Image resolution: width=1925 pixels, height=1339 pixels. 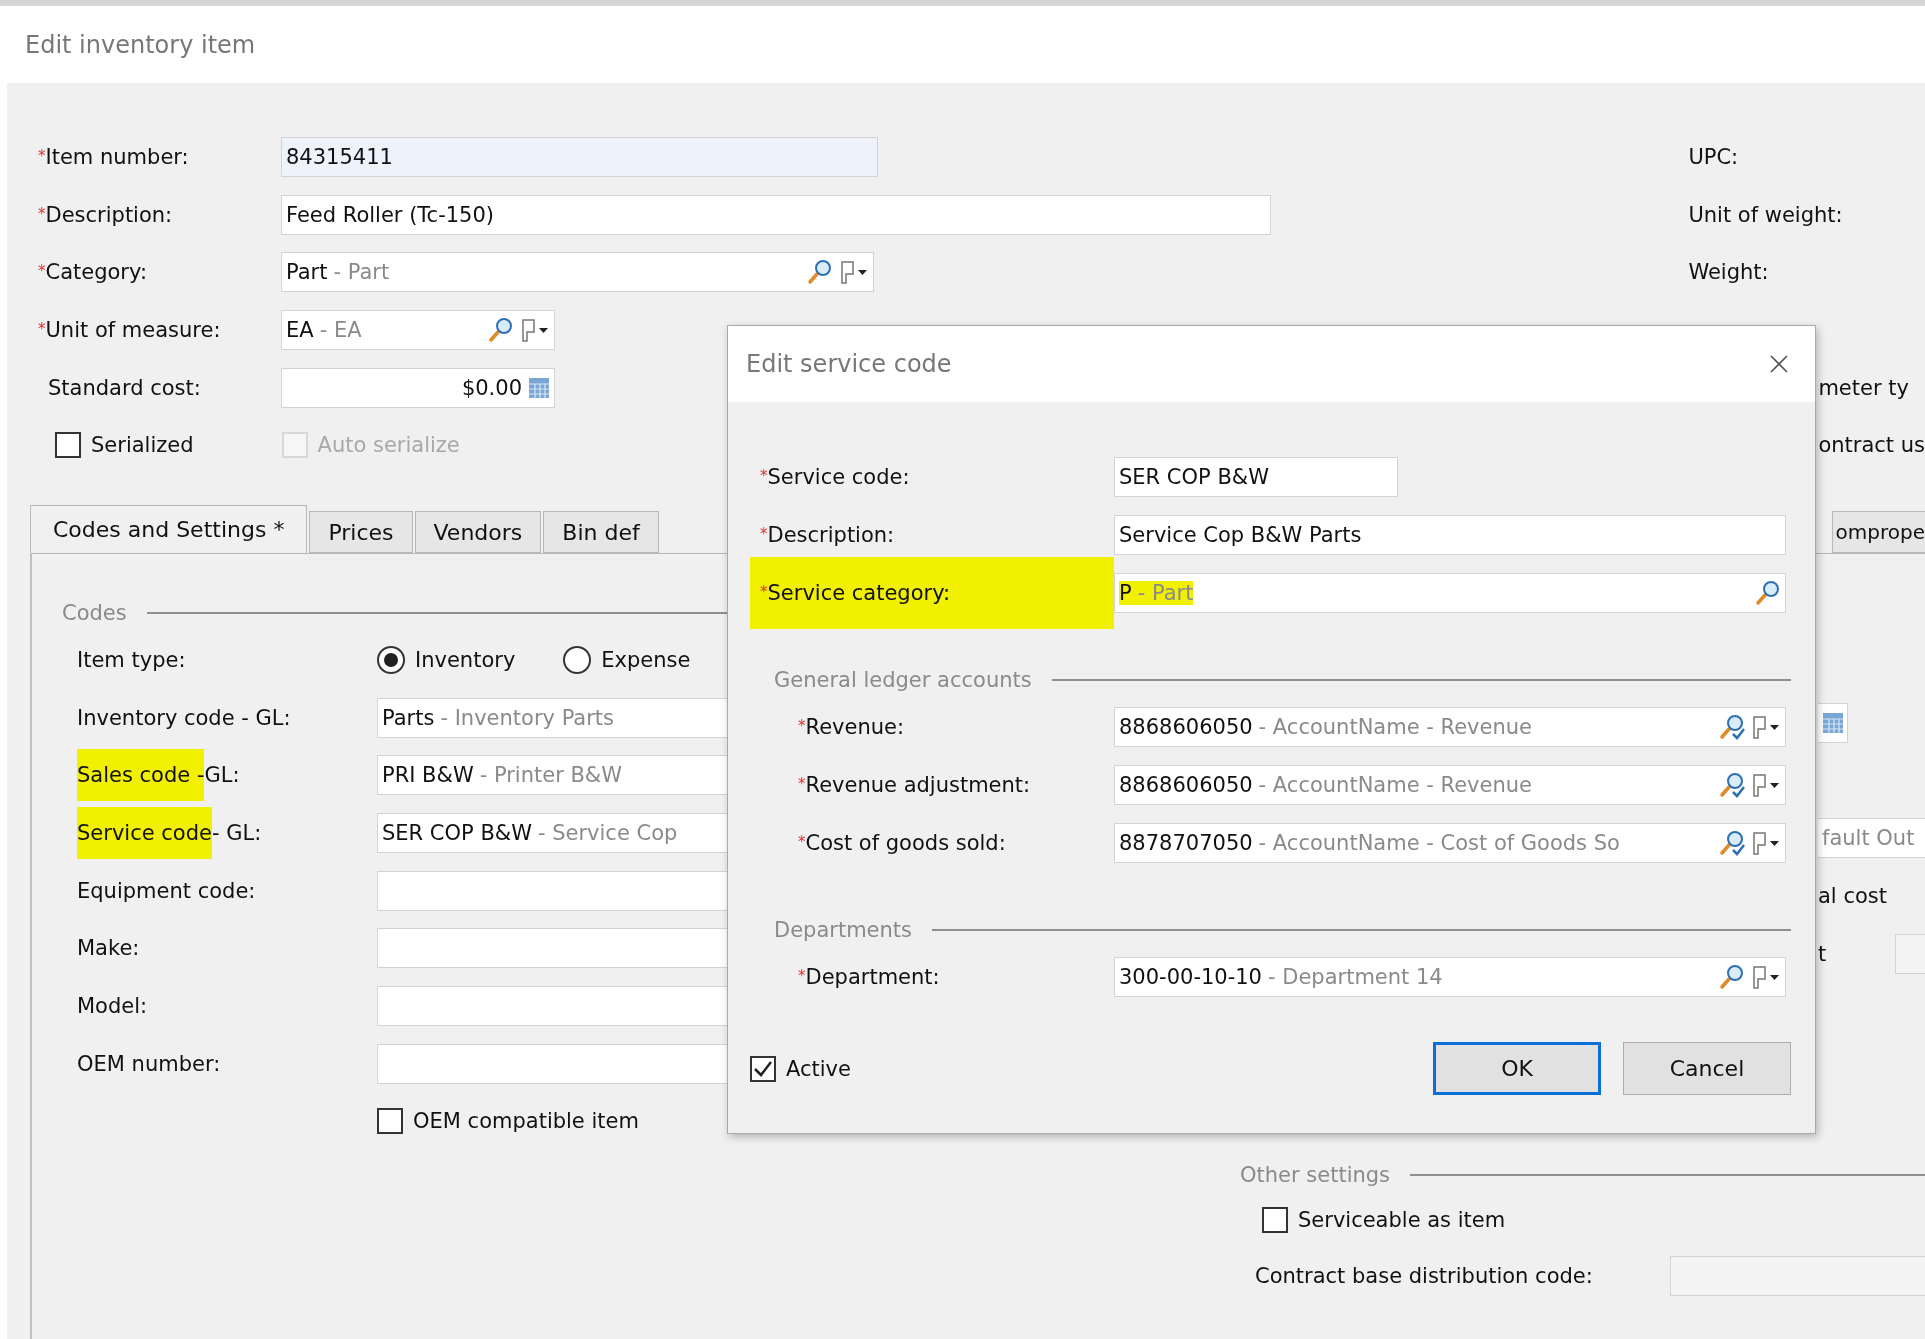 What do you see at coordinates (142, 445) in the screenshot?
I see `checkbox-label: Serialized` at bounding box center [142, 445].